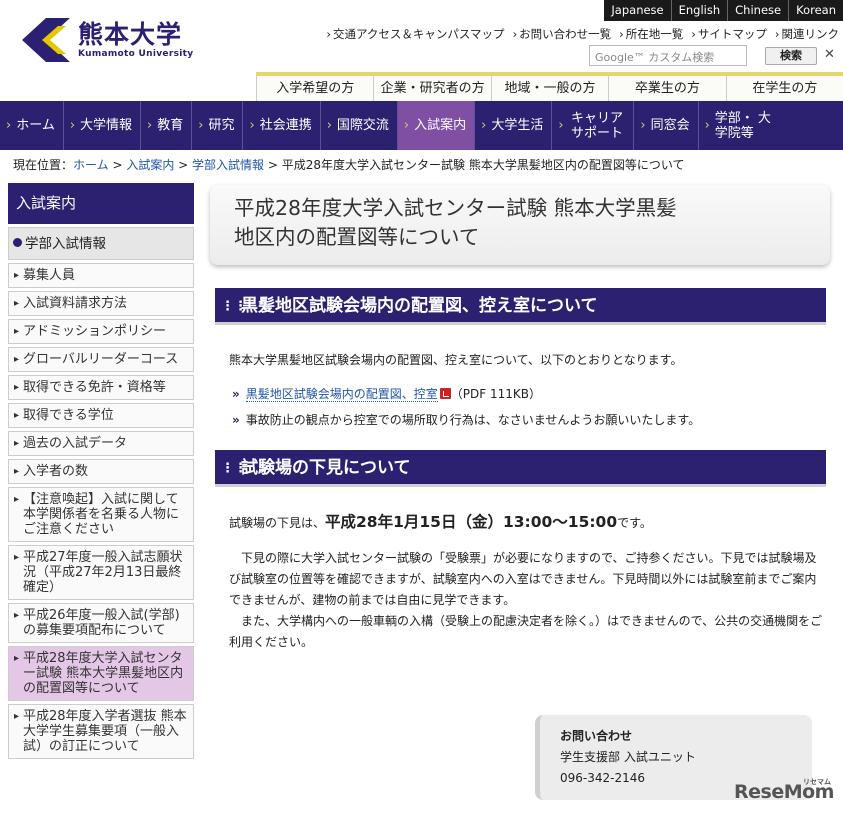  Describe the element at coordinates (699, 10) in the screenshot. I see `lang-english: English` at that location.